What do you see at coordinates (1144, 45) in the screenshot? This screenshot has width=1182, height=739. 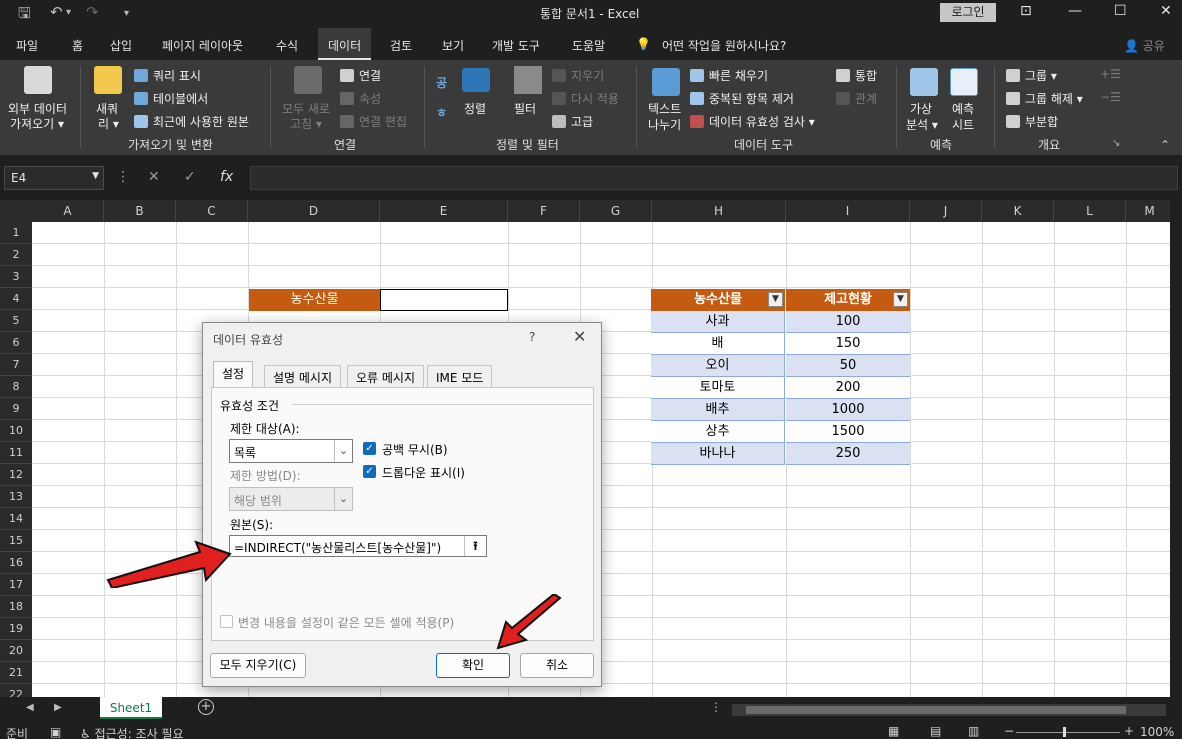 I see `share-button: 👤 공유` at bounding box center [1144, 45].